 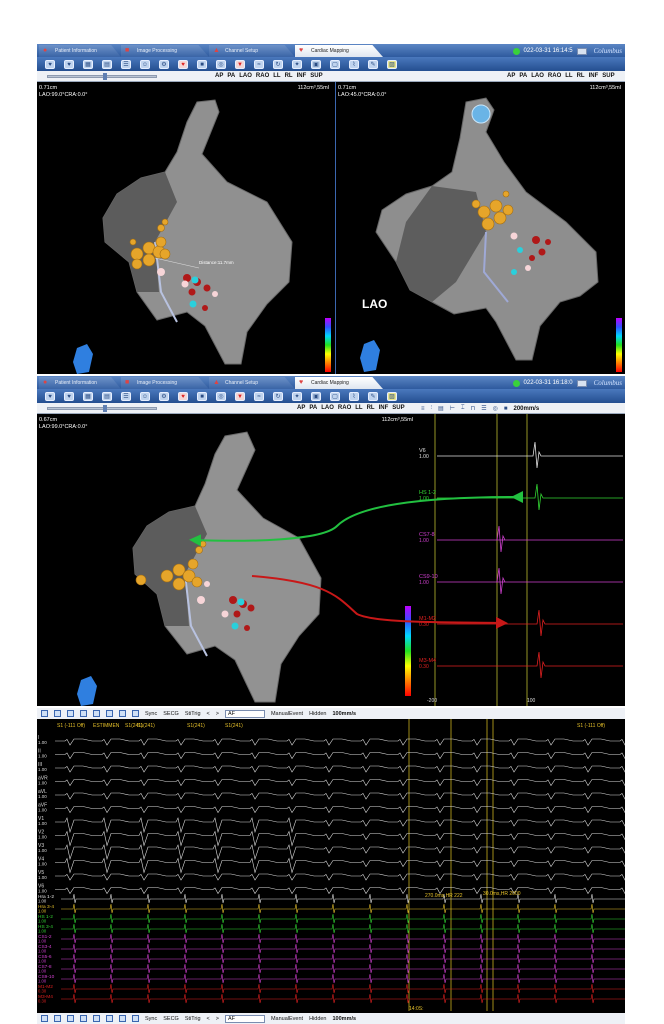 What do you see at coordinates (107, 64) in the screenshot?
I see `layout-icon: ▤` at bounding box center [107, 64].